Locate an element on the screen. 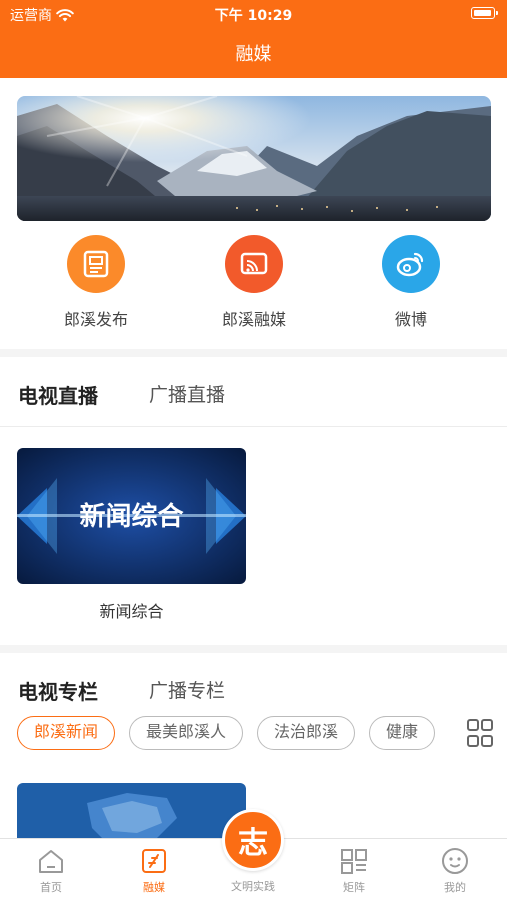  chip-langxi-news: 郎溪新闻 is located at coordinates (66, 733).